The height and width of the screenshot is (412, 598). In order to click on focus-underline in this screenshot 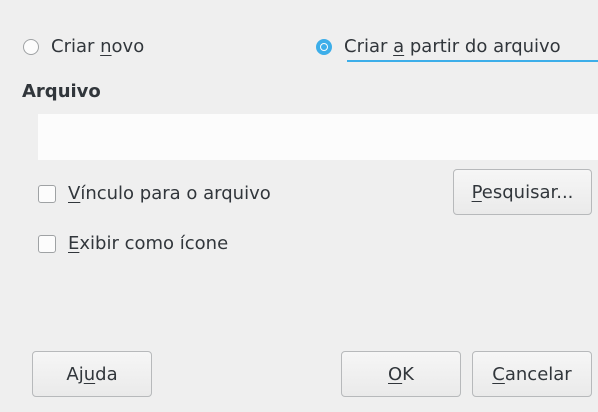, I will do `click(472, 61)`.